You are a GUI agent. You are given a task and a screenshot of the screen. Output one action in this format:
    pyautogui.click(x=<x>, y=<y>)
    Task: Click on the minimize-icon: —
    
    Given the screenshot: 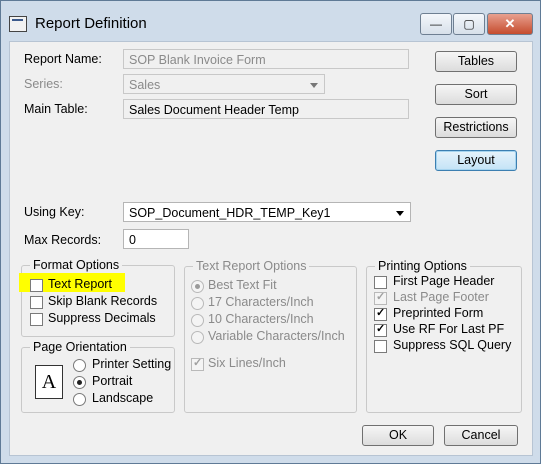 What is the action you would take?
    pyautogui.click(x=436, y=24)
    